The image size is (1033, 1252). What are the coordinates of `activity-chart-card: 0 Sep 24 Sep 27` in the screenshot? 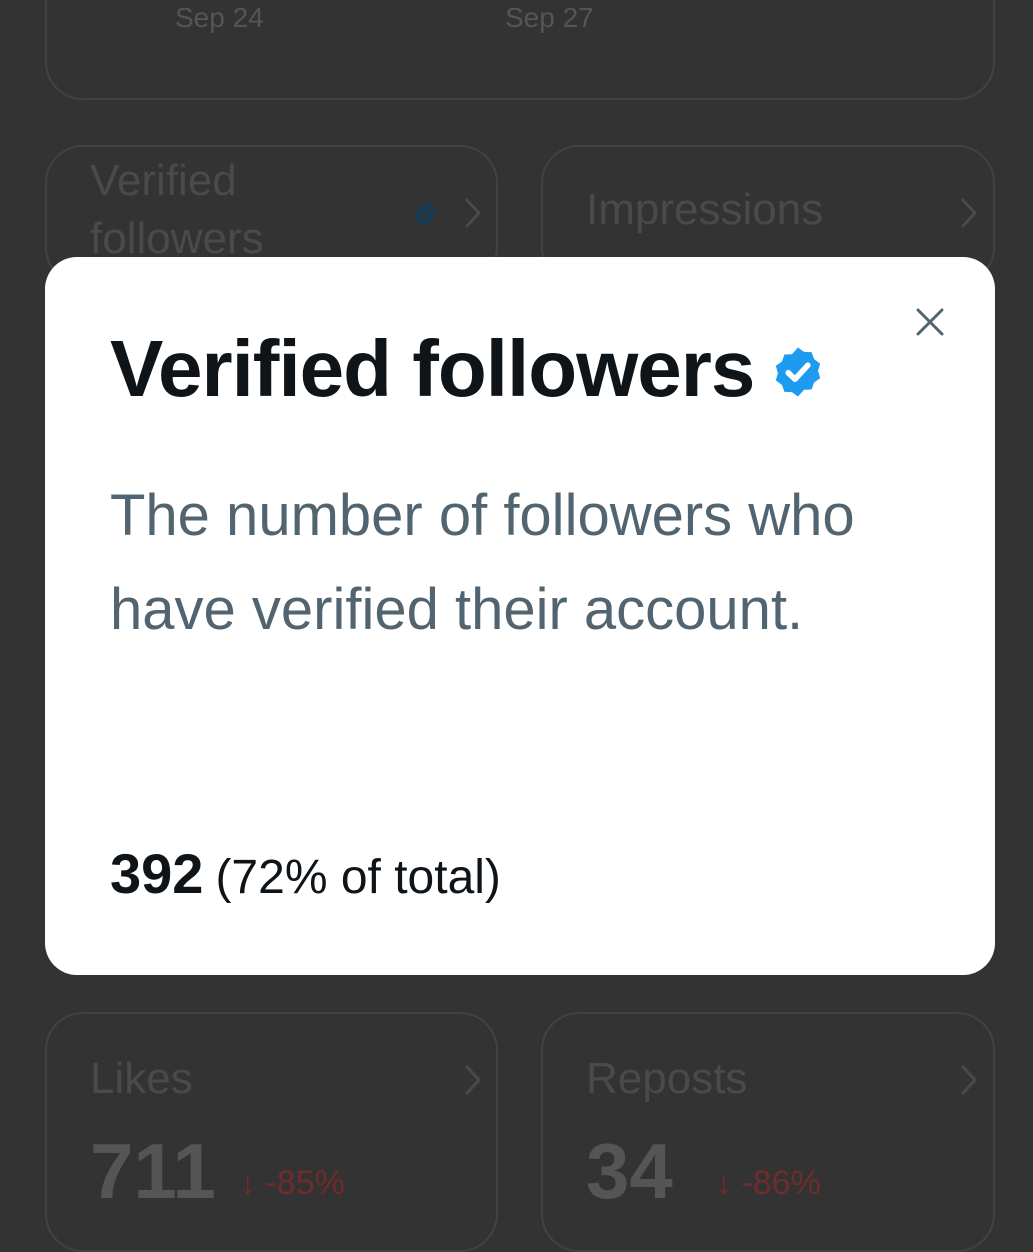 It's located at (520, 50).